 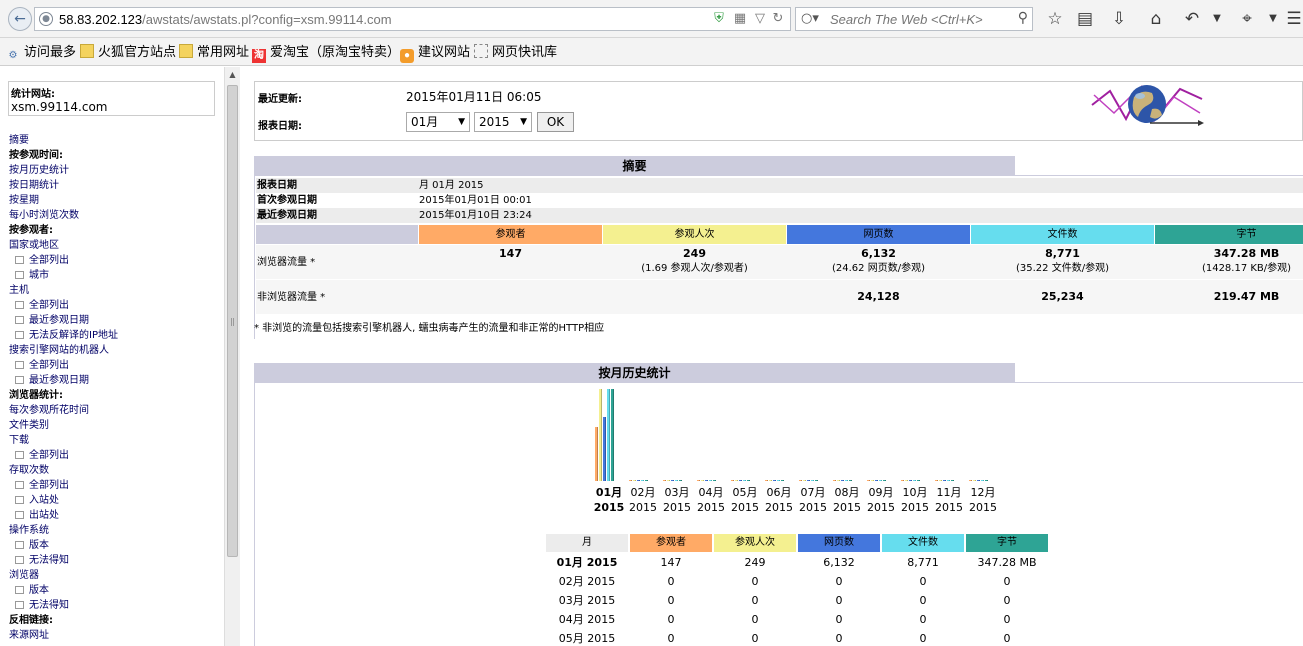 I want to click on menu-link: 无法反解译的IP地址, so click(x=114, y=335).